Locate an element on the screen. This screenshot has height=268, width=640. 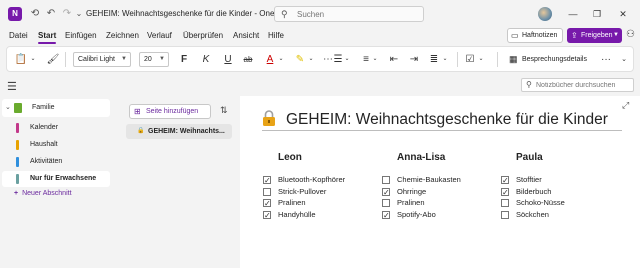
menu-ueberpruefen: Überprüfen is located at coordinates (203, 35).